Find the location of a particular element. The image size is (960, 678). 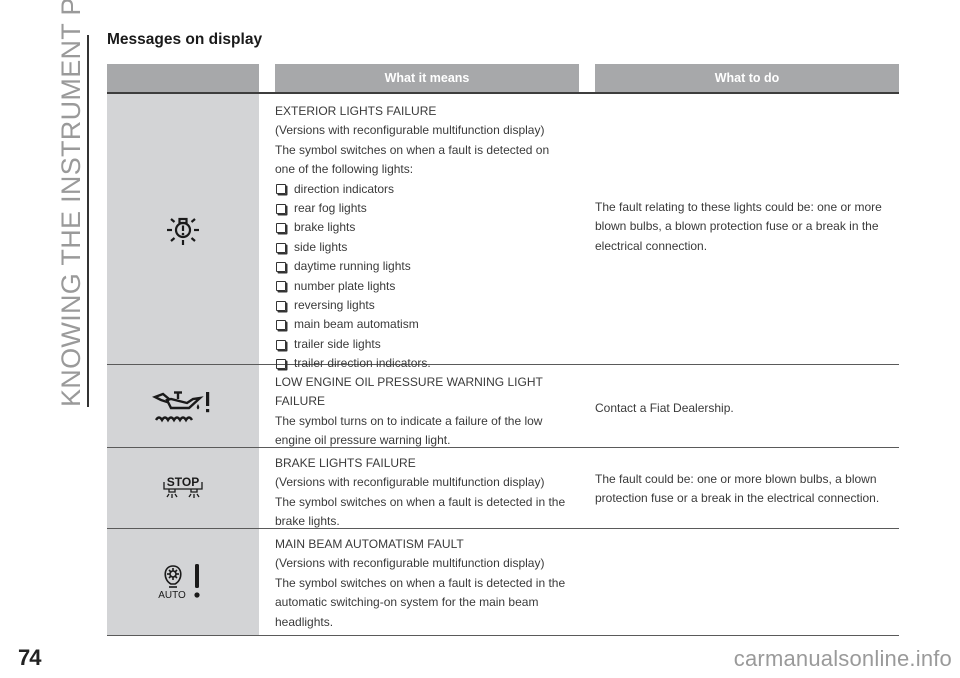

list-item: brake lights is located at coordinates (427, 227).